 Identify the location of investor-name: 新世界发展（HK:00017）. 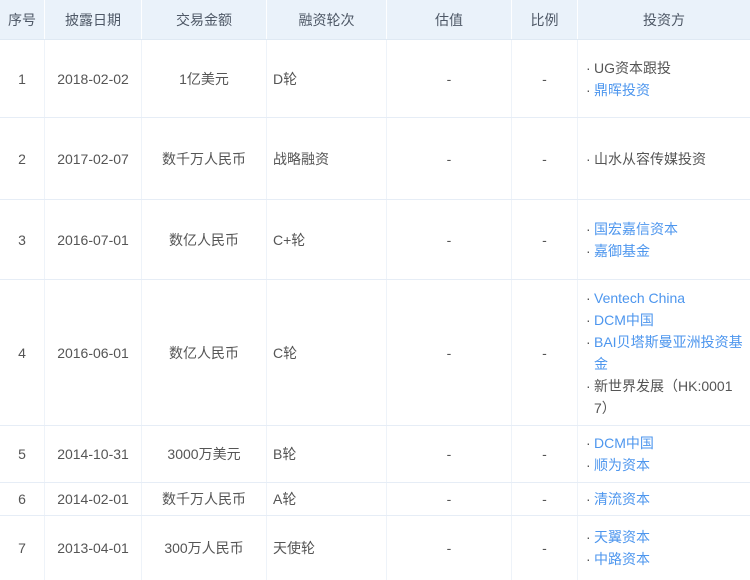
(663, 396).